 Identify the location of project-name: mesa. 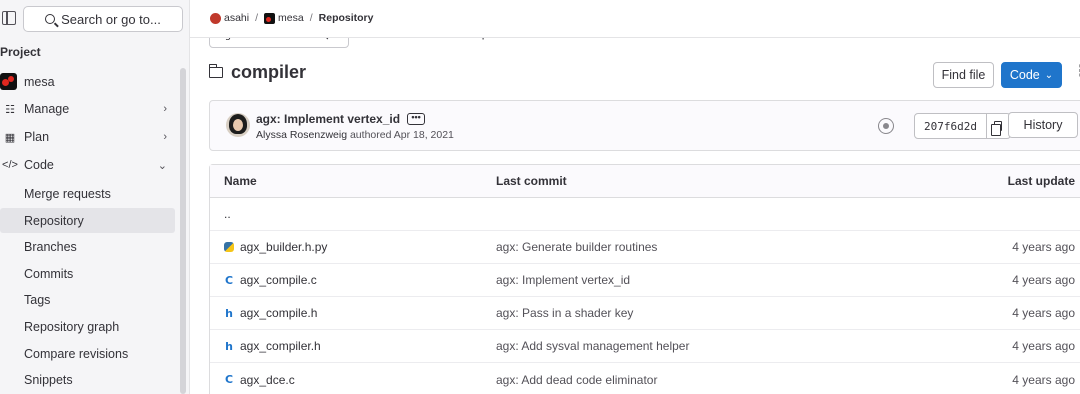
(39, 81).